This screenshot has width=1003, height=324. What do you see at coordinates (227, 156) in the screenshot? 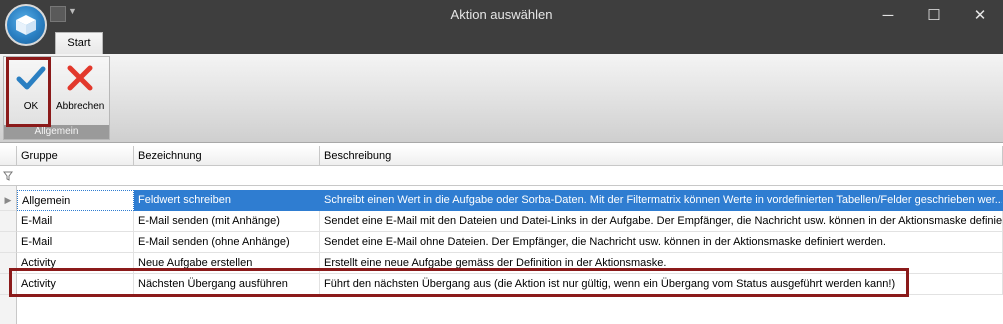
I see `column-header-bezeichnung: Bezeichnung` at bounding box center [227, 156].